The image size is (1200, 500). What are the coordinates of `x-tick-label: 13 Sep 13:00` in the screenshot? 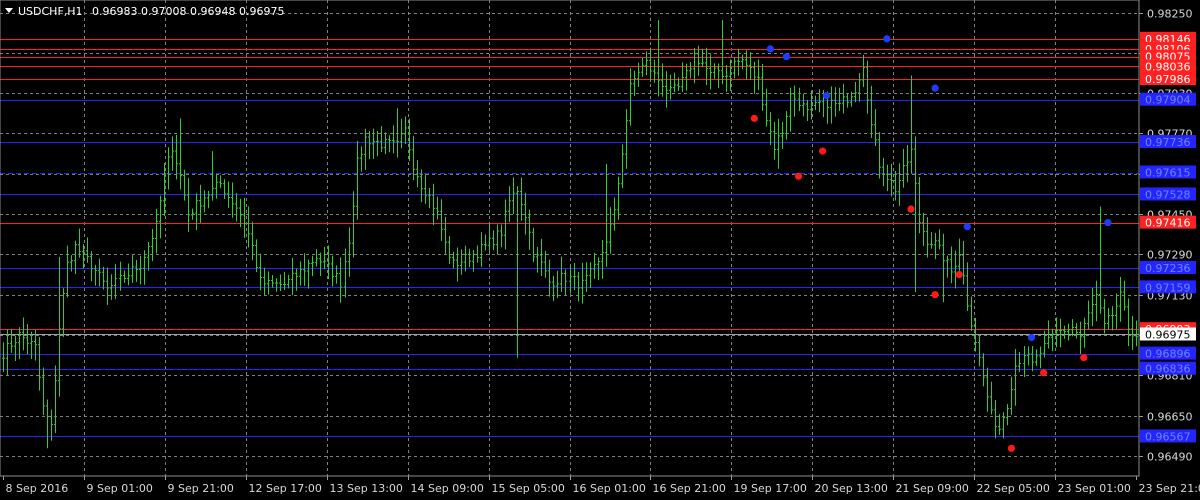 It's located at (366, 488).